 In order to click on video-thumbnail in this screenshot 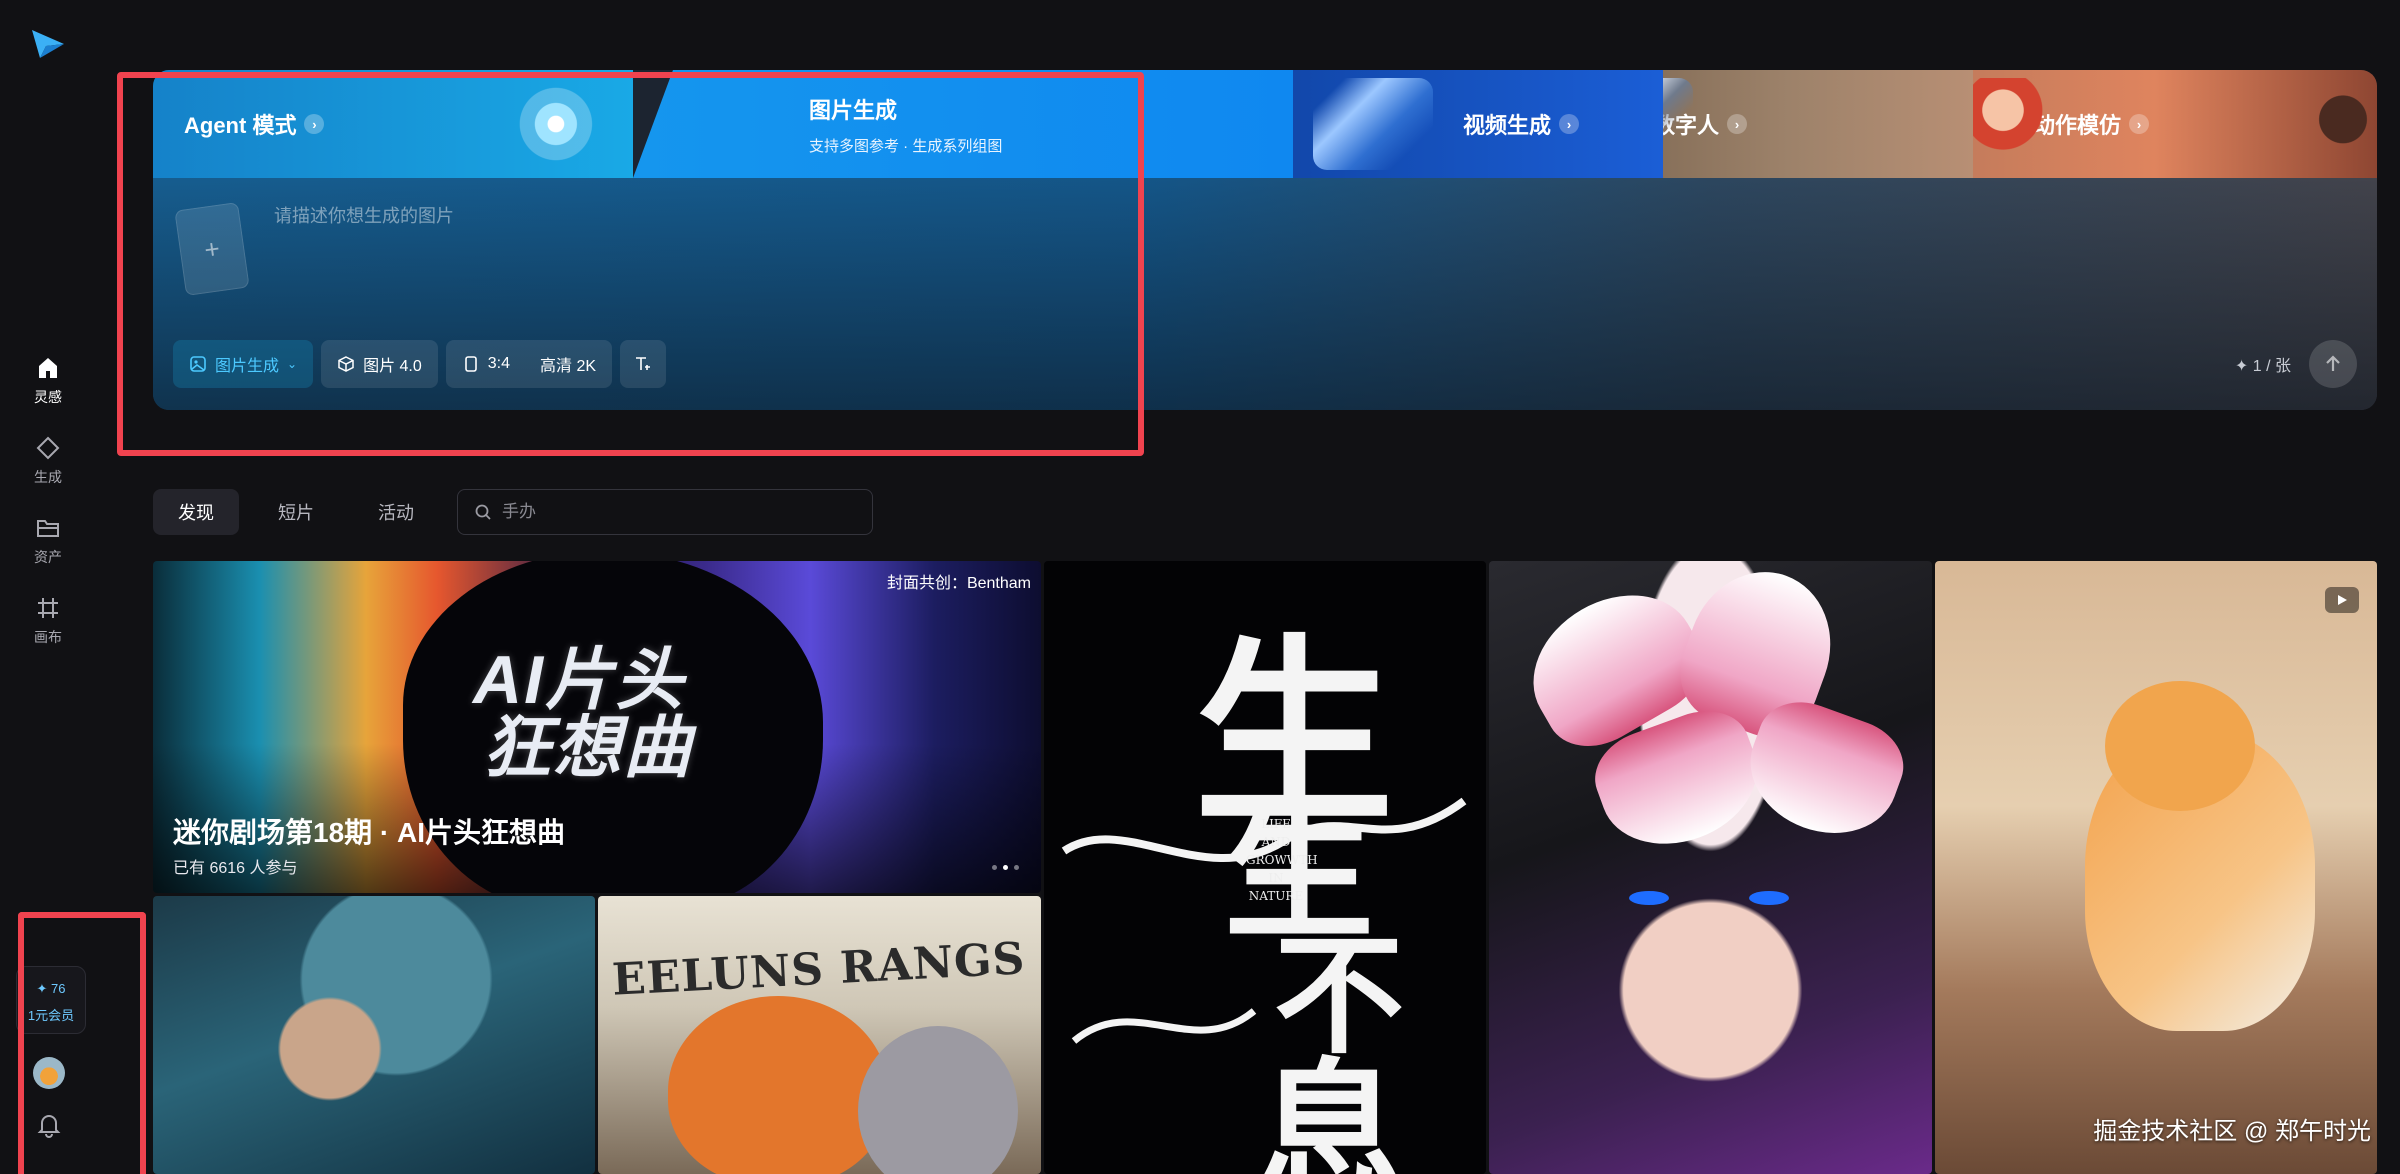, I will do `click(1373, 124)`.